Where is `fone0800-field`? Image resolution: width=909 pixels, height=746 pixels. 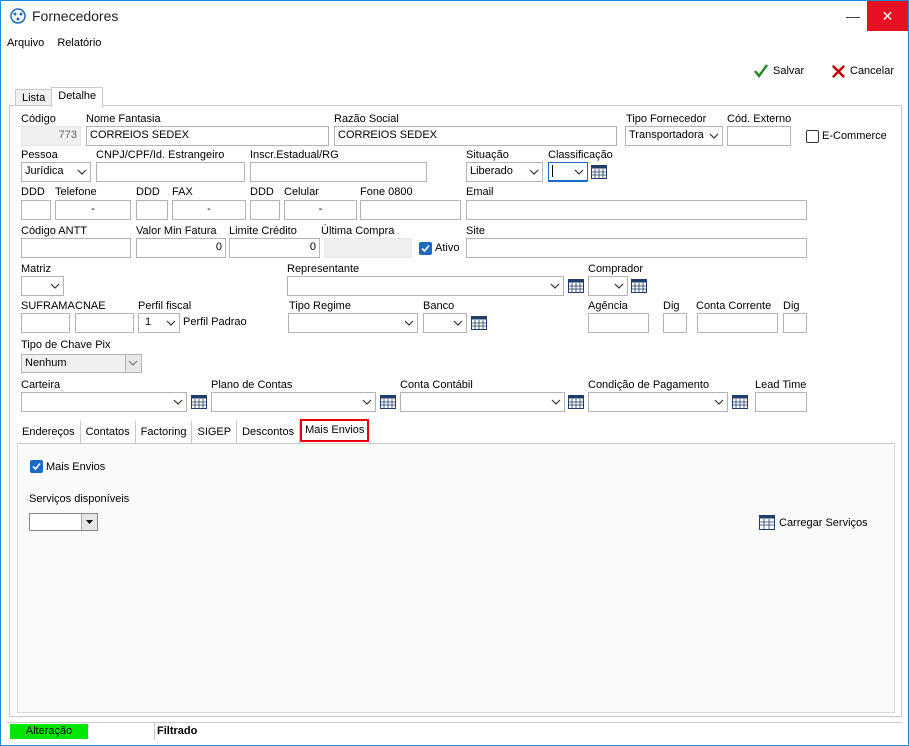 fone0800-field is located at coordinates (410, 210).